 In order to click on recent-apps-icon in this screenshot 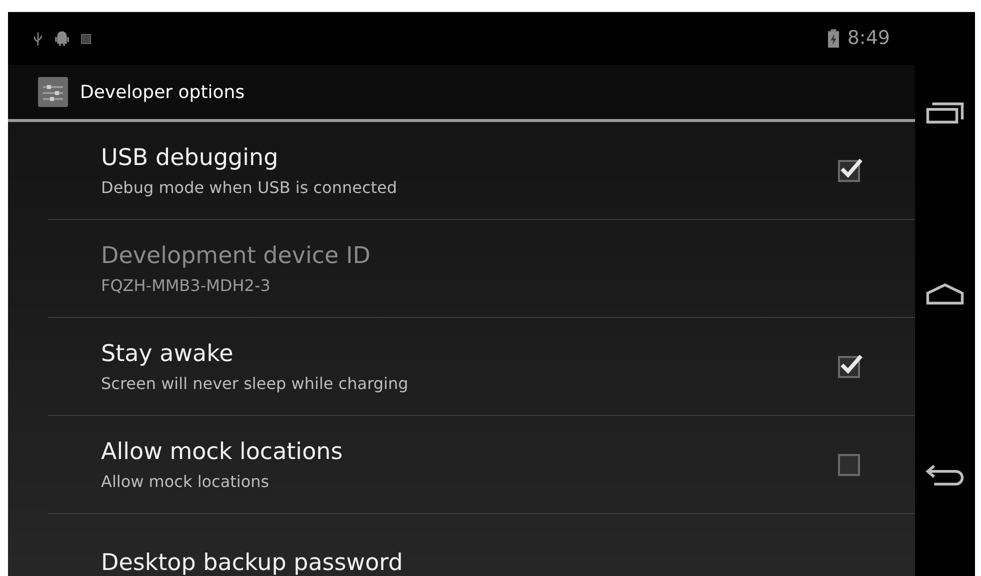, I will do `click(945, 112)`.